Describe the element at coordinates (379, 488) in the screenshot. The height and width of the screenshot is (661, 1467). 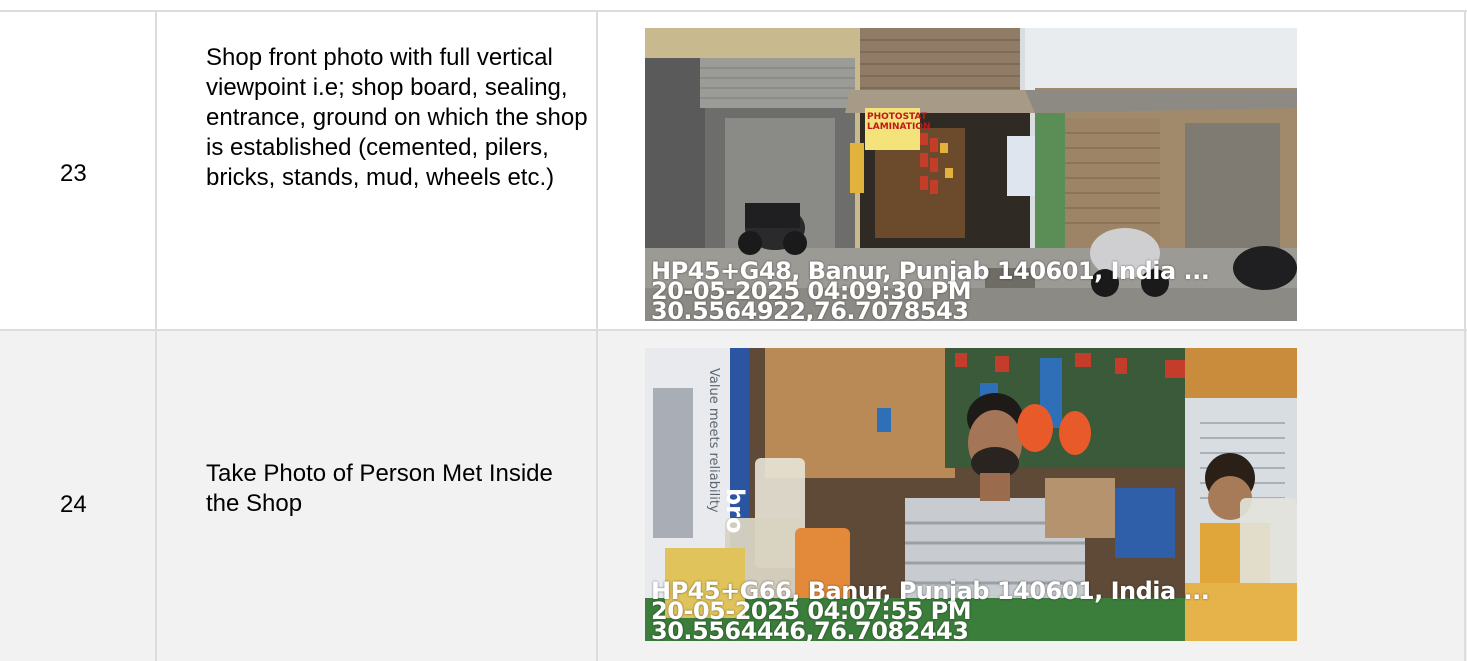
I see `row-description: Take Photo of Person Met Inside the Shop` at that location.